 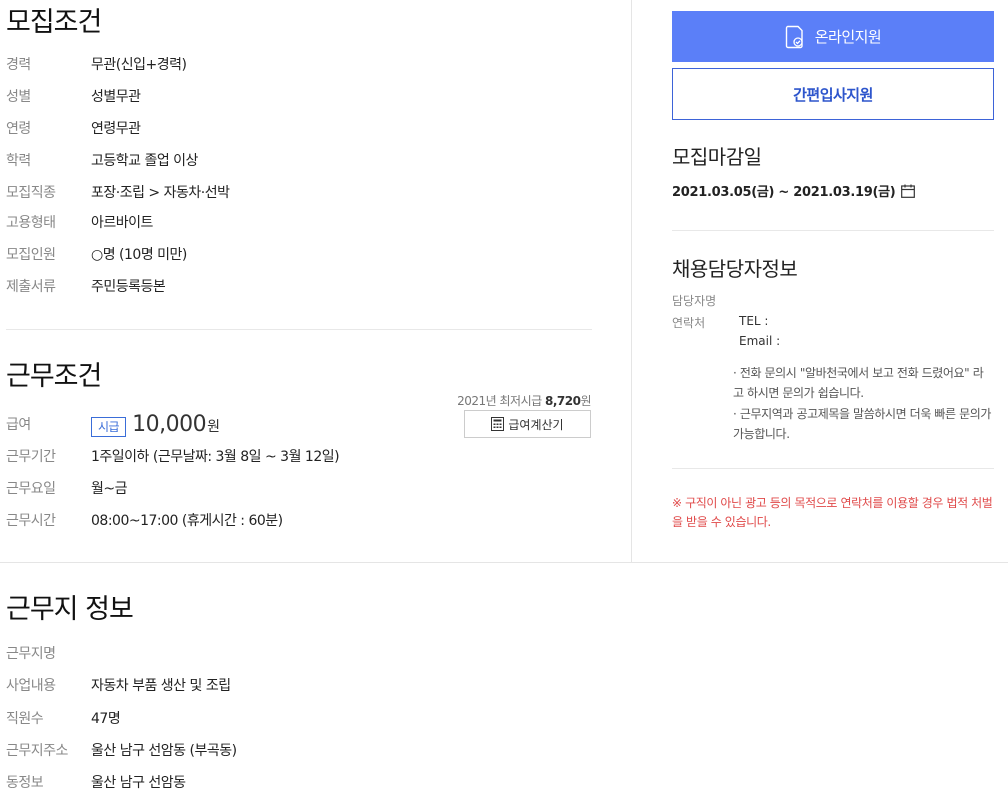 What do you see at coordinates (735, 269) in the screenshot?
I see `contact-title: 채용담당자정보` at bounding box center [735, 269].